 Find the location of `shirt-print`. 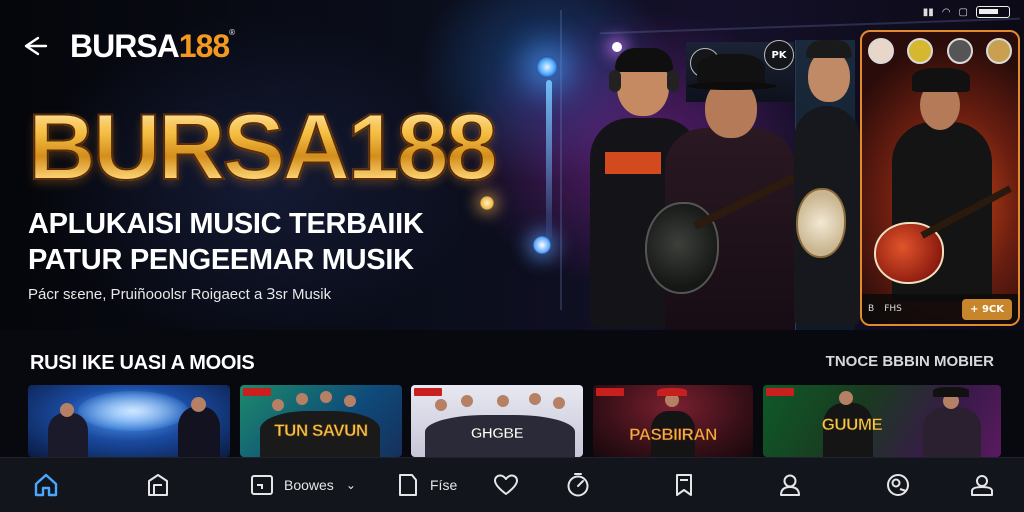

shirt-print is located at coordinates (633, 163).